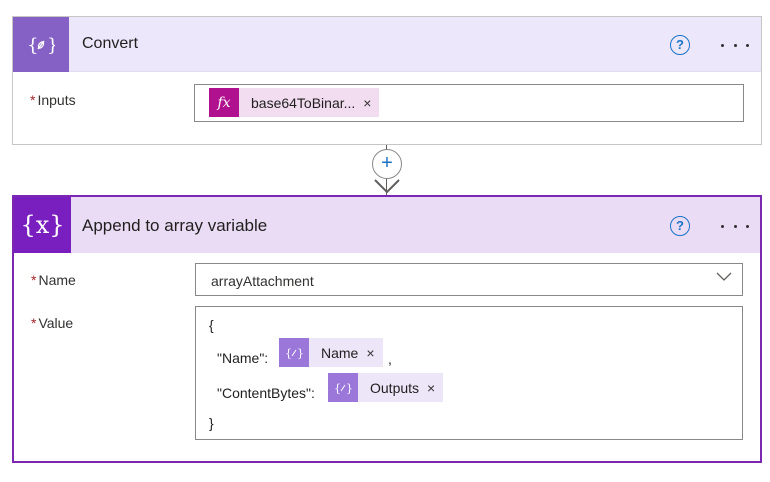 The width and height of the screenshot is (770, 482). I want to click on name-label-text: Name, so click(57, 280).